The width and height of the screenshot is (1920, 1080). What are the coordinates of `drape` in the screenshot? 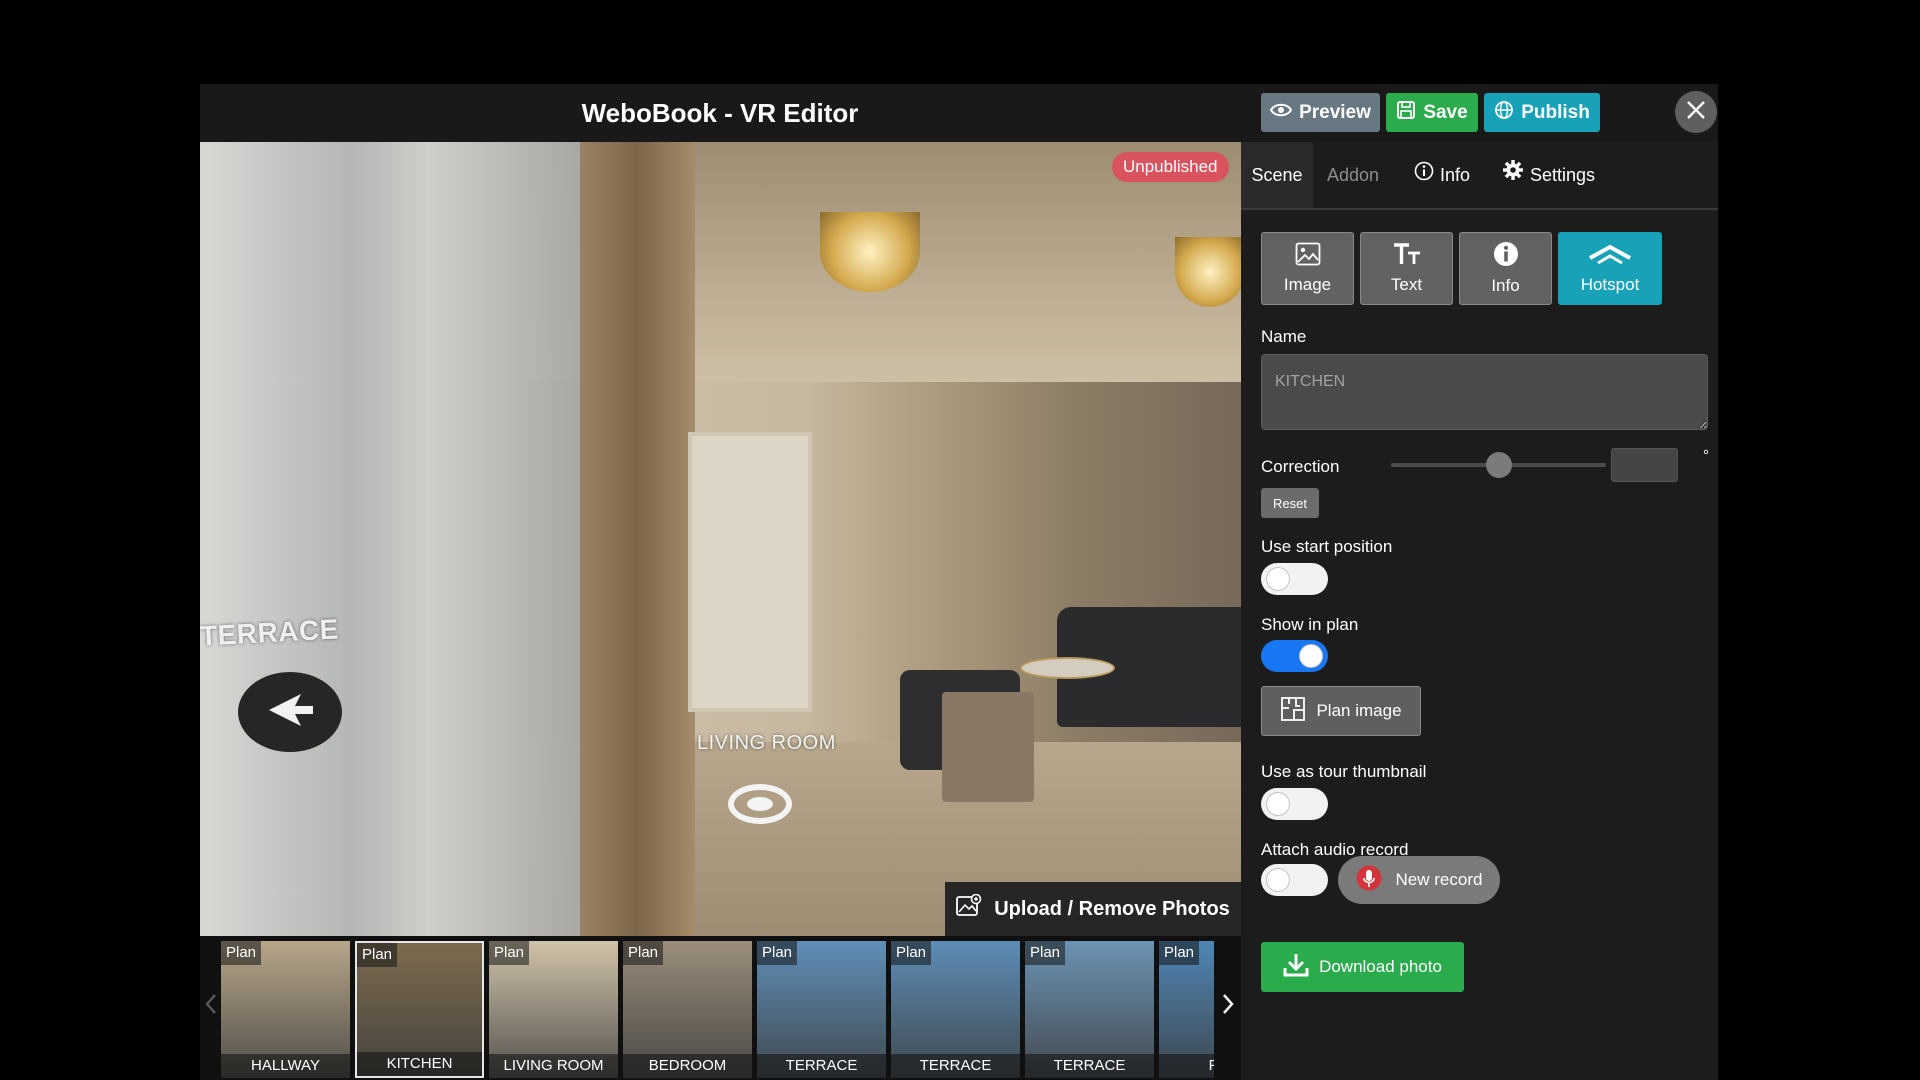 It's located at (637, 539).